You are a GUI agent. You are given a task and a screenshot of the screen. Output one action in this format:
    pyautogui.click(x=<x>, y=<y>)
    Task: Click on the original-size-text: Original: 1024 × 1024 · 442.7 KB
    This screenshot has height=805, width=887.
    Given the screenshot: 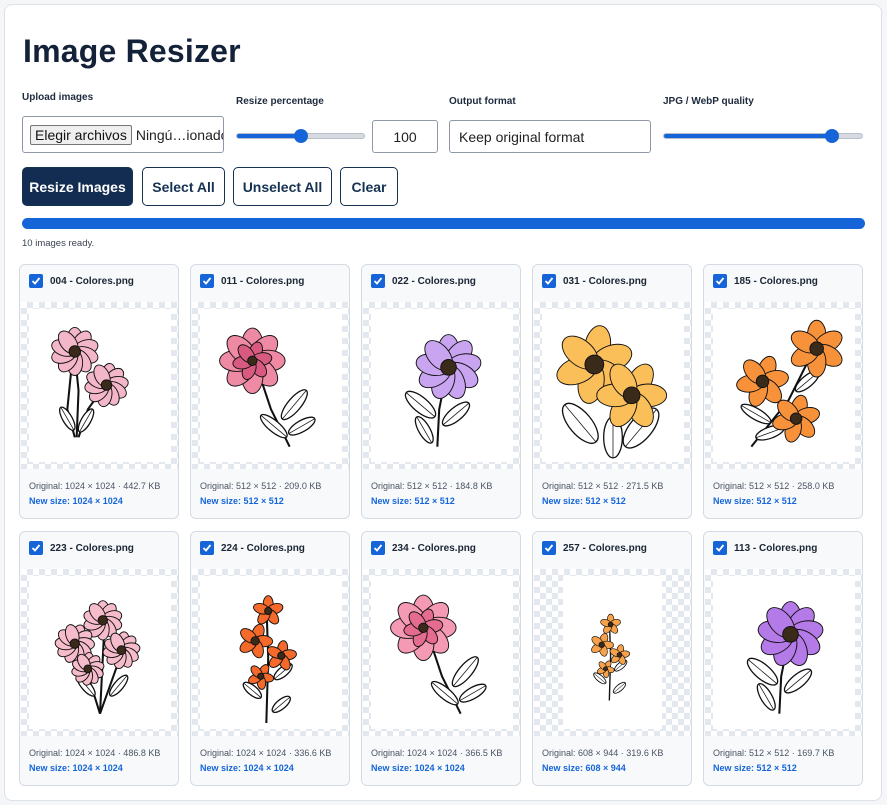 What is the action you would take?
    pyautogui.click(x=95, y=486)
    